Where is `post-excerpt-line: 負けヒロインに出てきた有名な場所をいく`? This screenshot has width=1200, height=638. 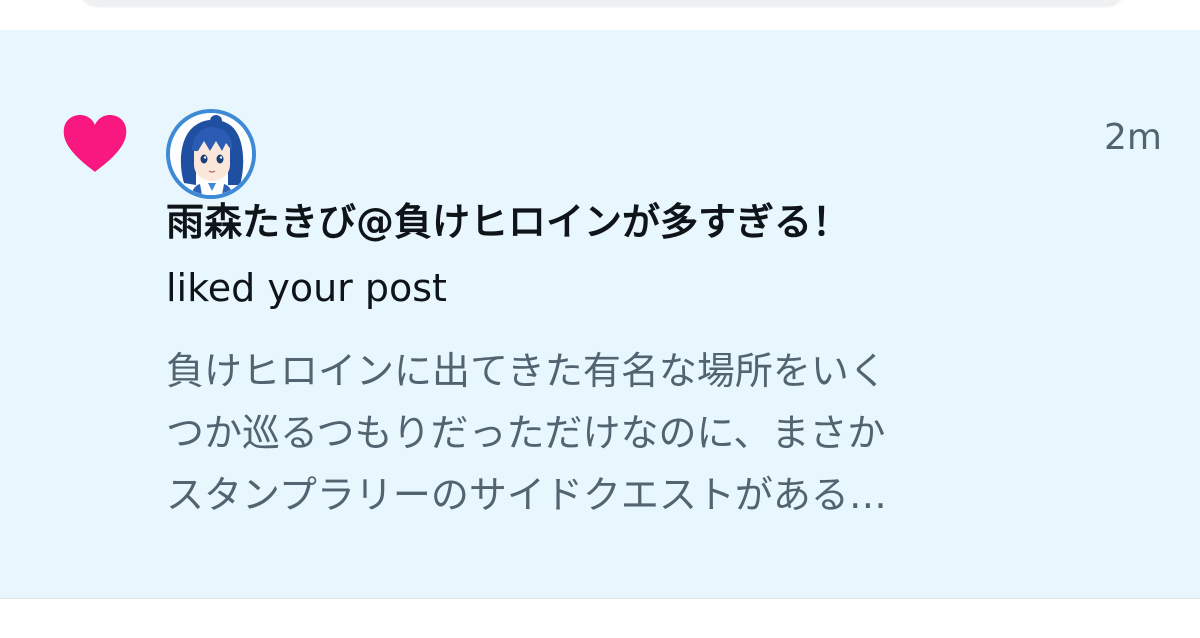 post-excerpt-line: 負けヒロインに出てきた有名な場所をいく is located at coordinates (526, 371).